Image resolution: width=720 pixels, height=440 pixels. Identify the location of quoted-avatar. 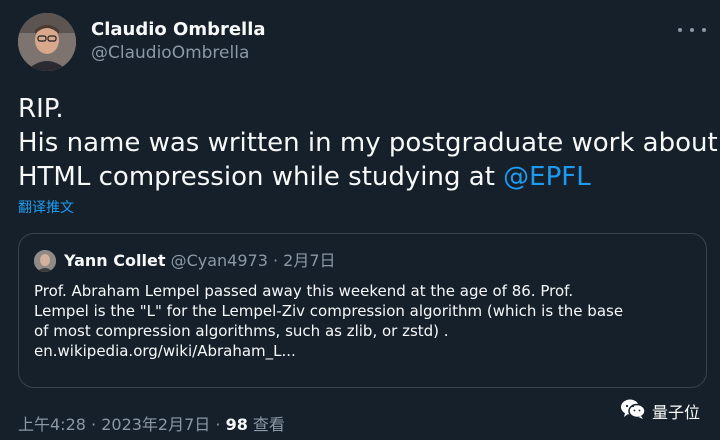
(45, 261).